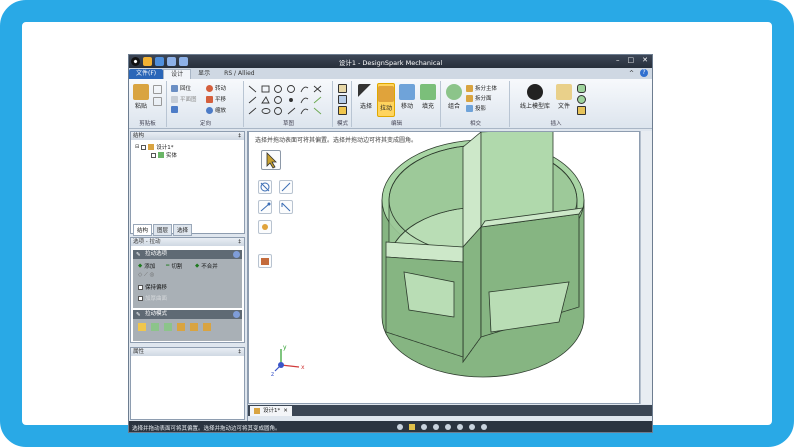 Image resolution: width=794 pixels, height=447 pixels. Describe the element at coordinates (479, 98) in the screenshot. I see `split-face-button: 拆分面` at that location.